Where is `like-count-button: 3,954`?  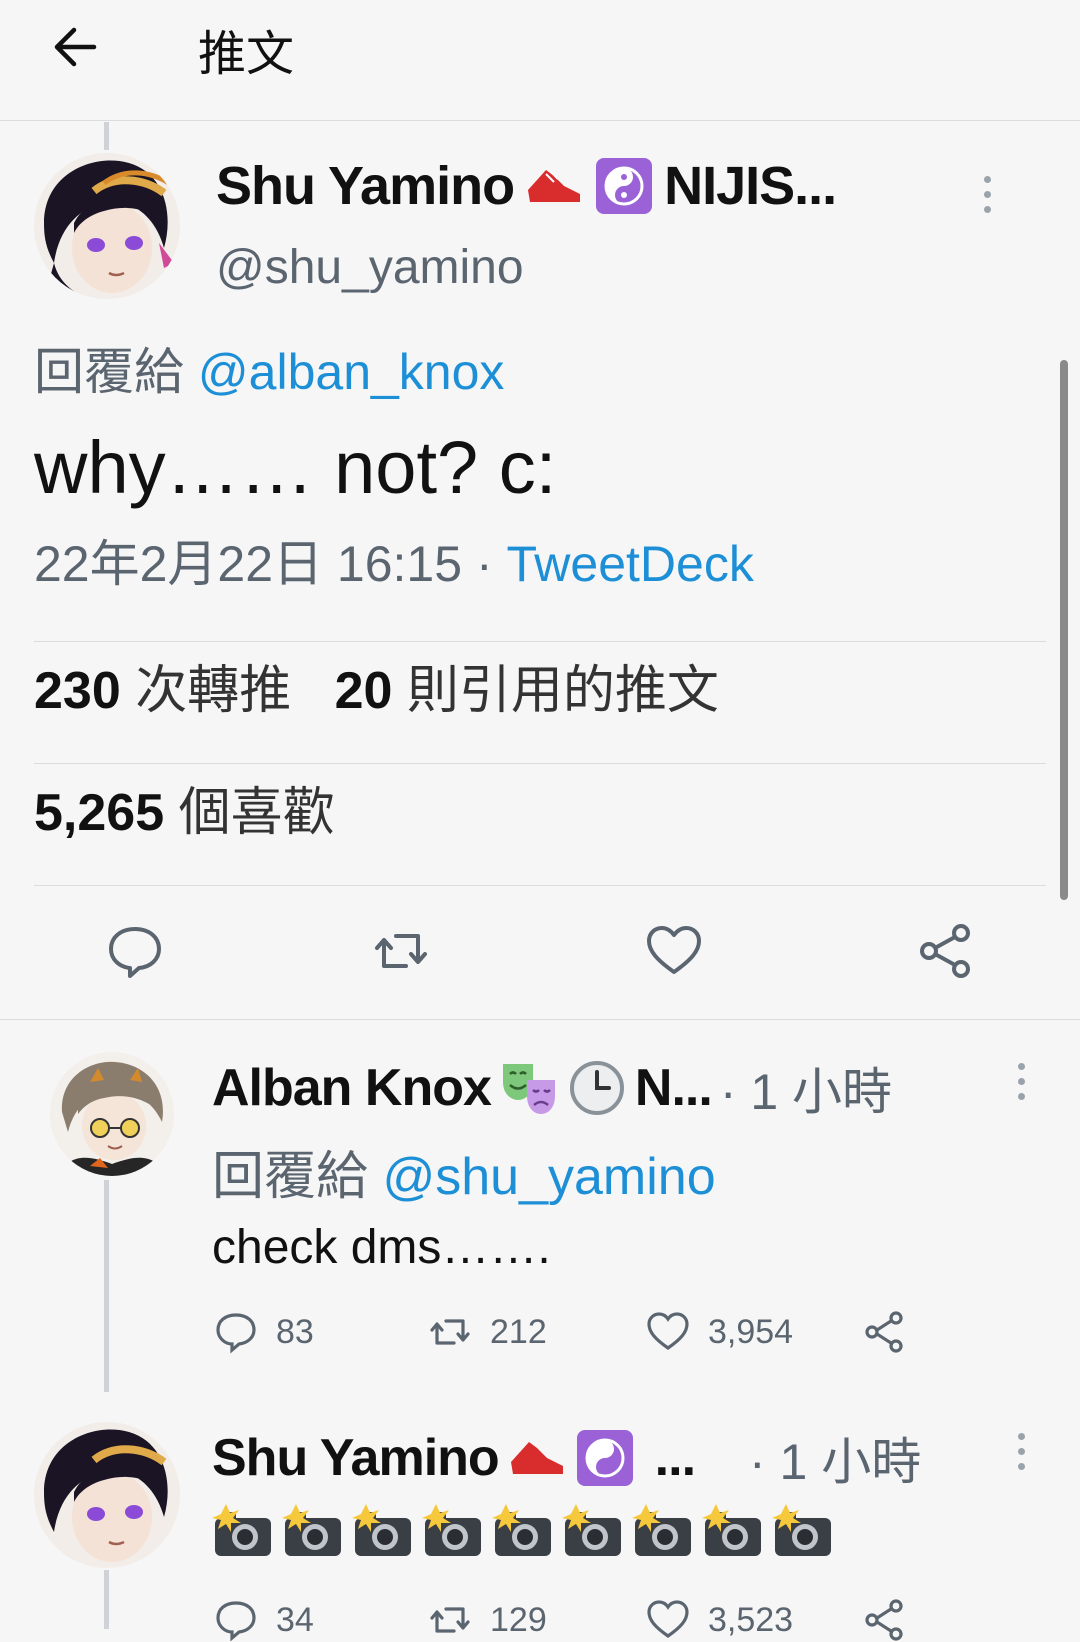 like-count-button: 3,954 is located at coordinates (719, 1332).